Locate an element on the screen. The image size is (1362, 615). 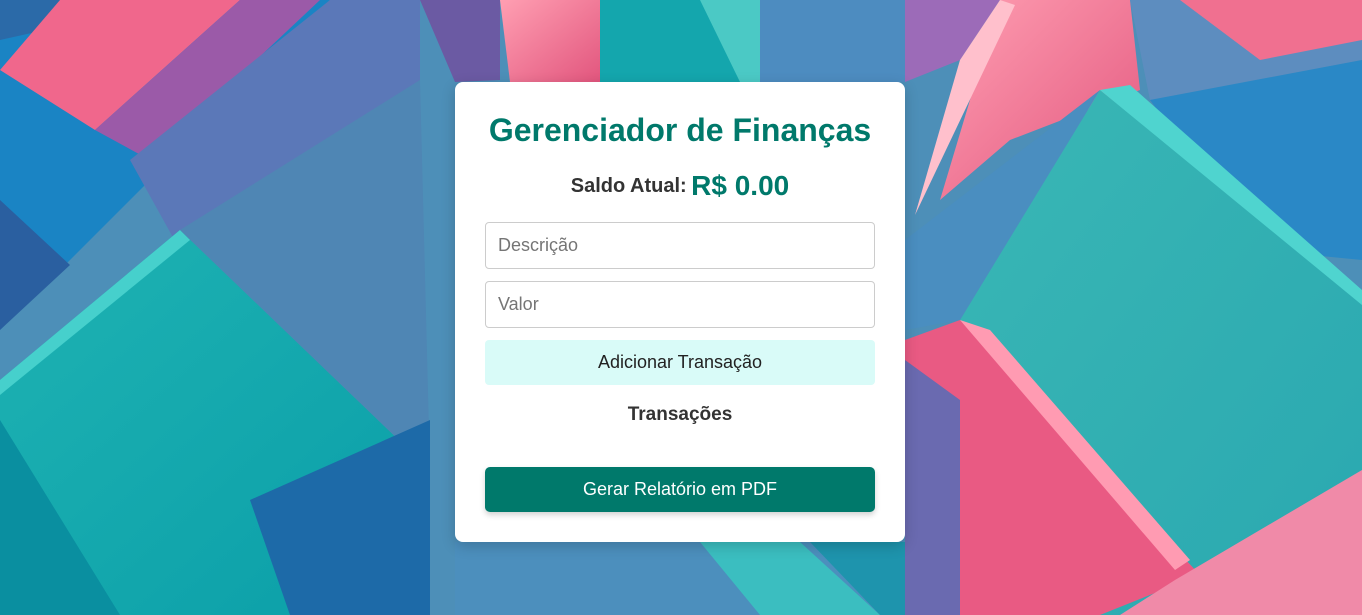
generate-pdf-report-button: Gerar Relatório em PDF is located at coordinates (680, 489).